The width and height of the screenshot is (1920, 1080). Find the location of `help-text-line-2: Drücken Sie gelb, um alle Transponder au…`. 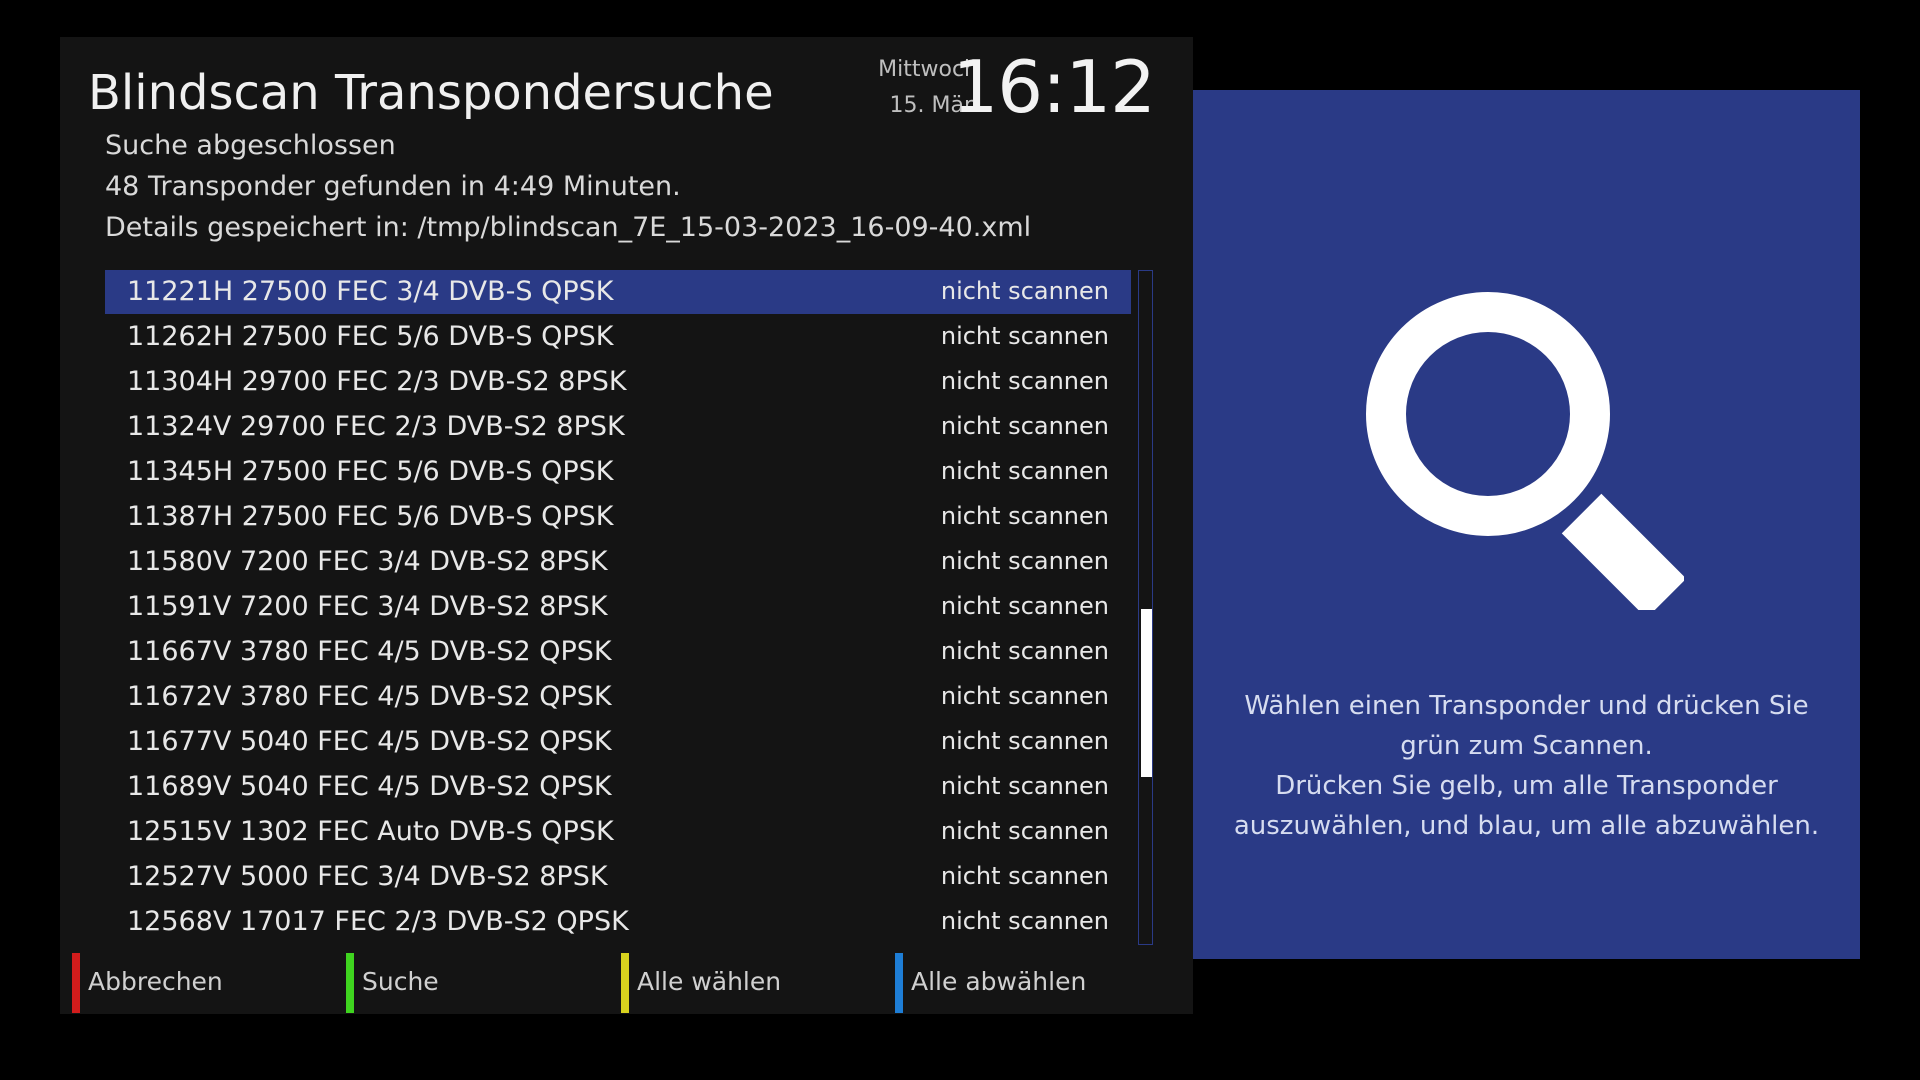

help-text-line-2: Drücken Sie gelb, um alle Transponder au… is located at coordinates (1526, 806).